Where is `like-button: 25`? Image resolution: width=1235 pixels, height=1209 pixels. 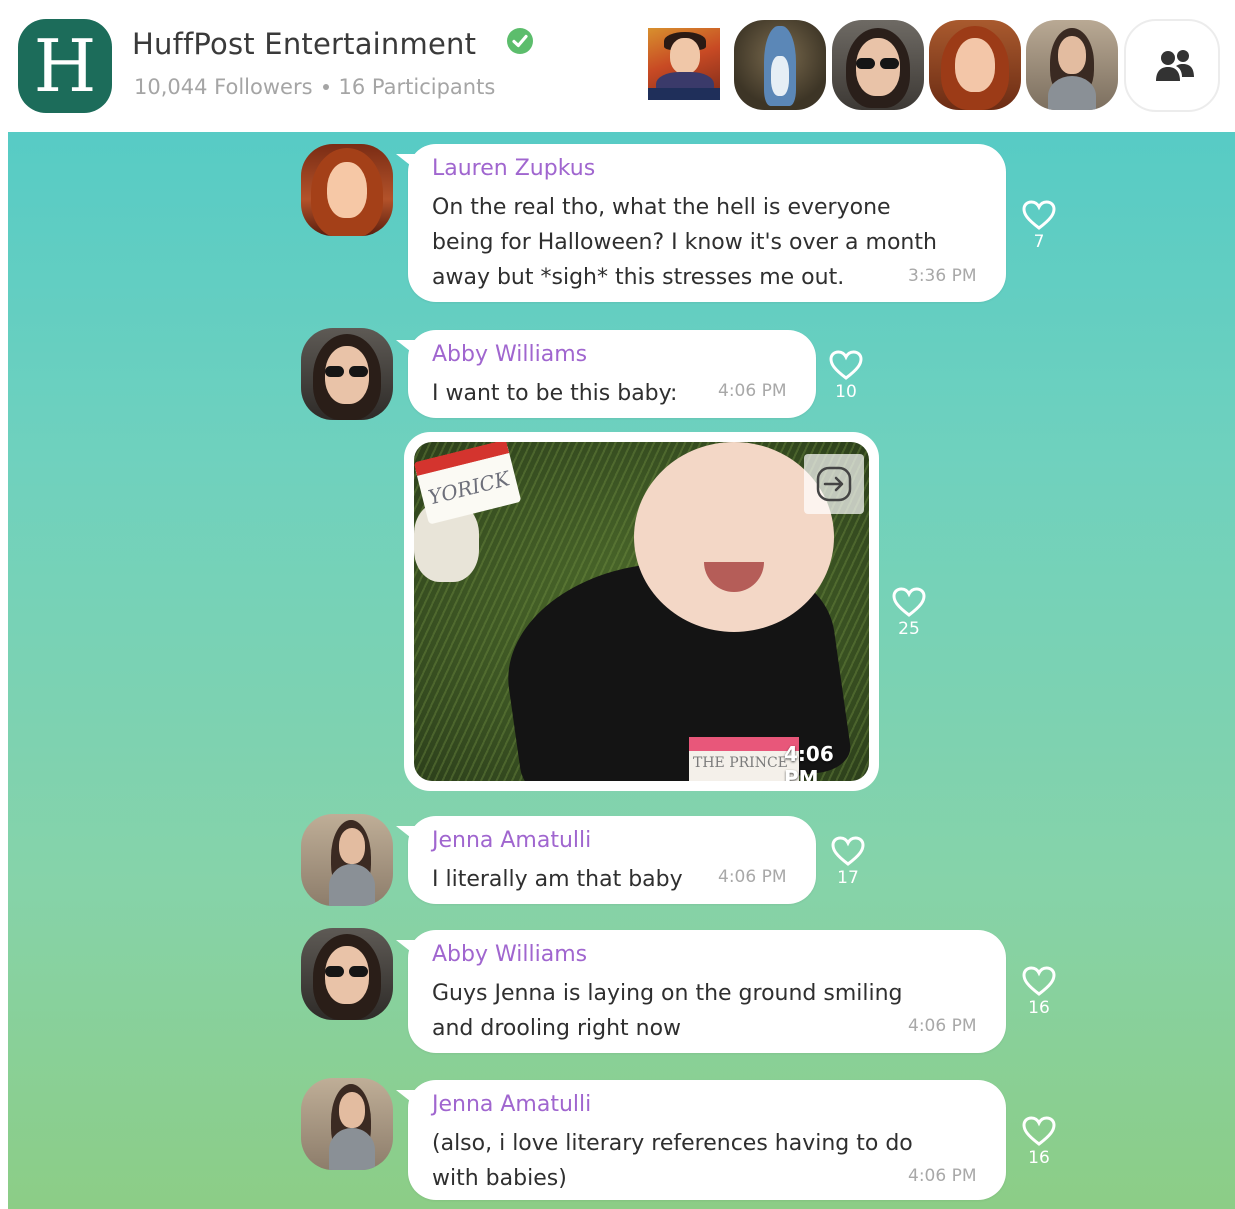 like-button: 25 is located at coordinates (909, 617).